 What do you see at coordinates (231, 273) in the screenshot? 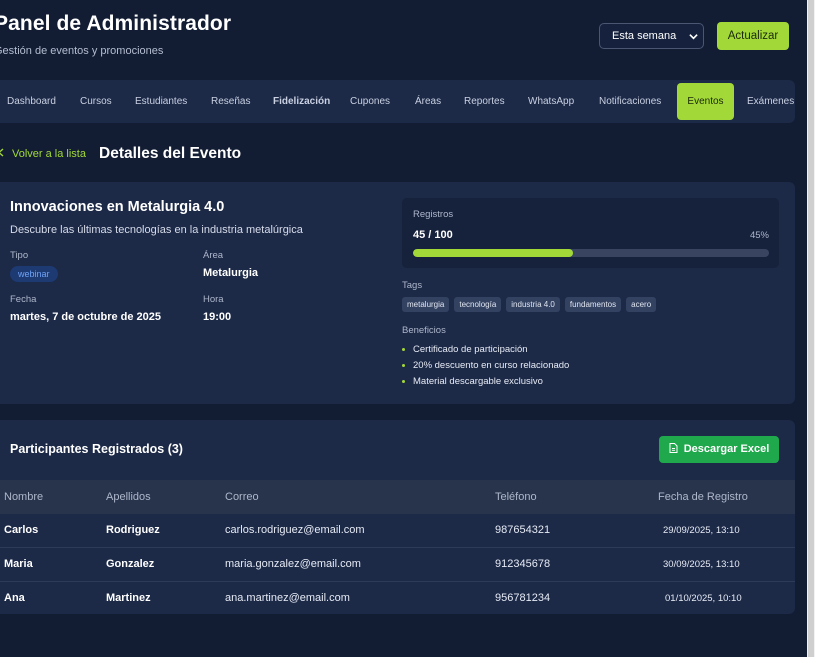
I see `area-value: Metalurgia` at bounding box center [231, 273].